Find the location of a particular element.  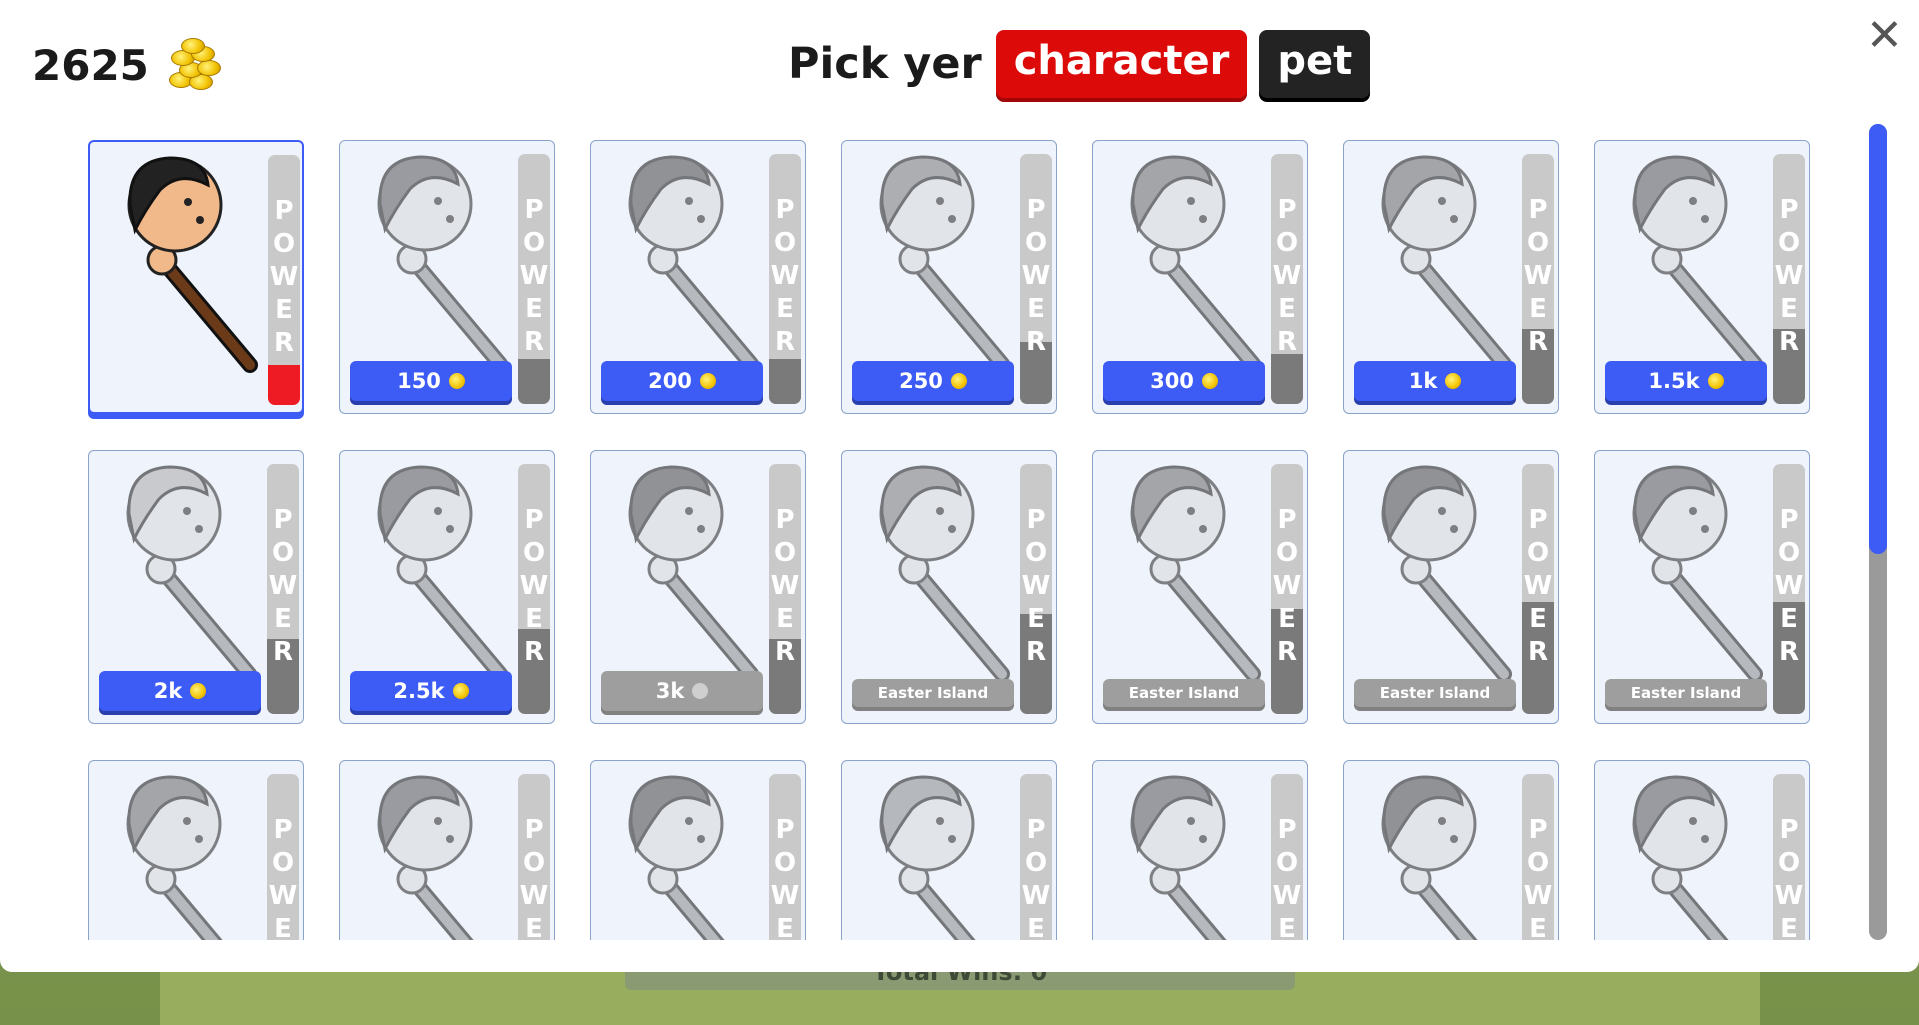

price-label: 2k is located at coordinates (168, 691).